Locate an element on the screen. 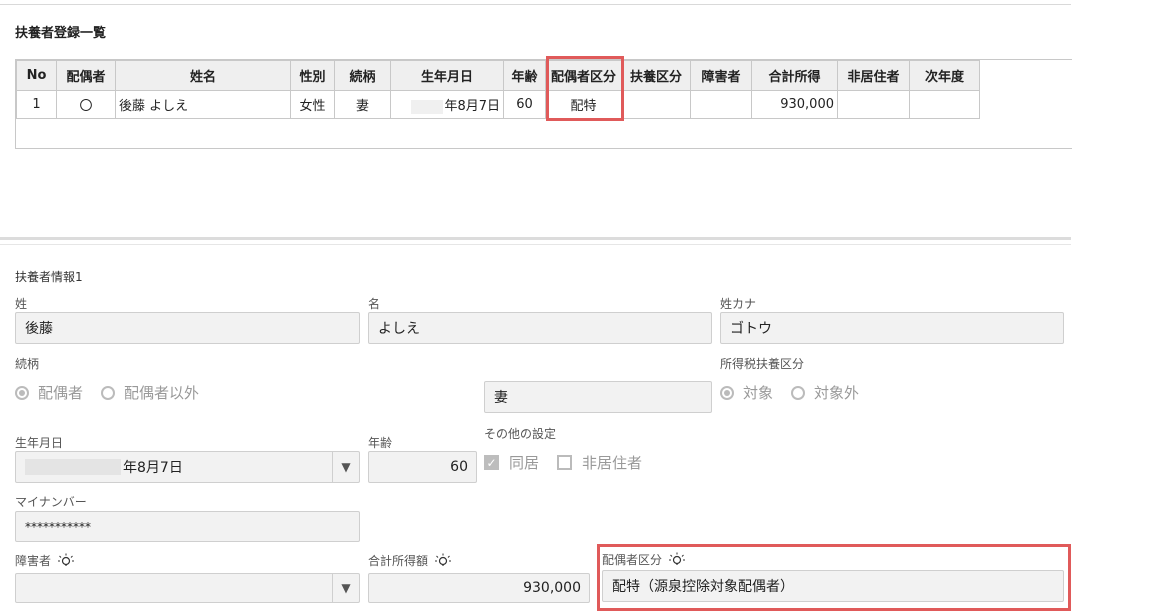 The image size is (1153, 615). tax-dependent-label: 所得税扶養区分 is located at coordinates (762, 364).